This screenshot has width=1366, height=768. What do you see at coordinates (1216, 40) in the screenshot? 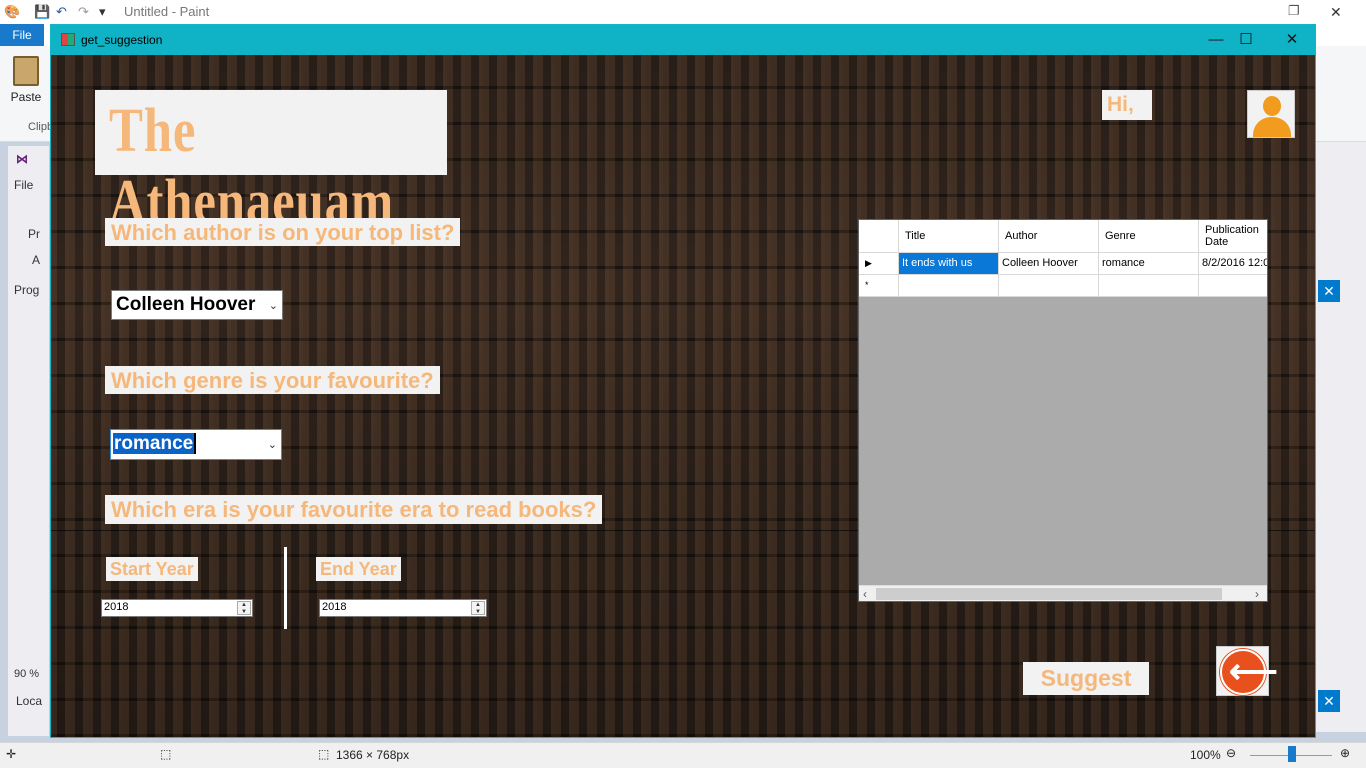
I see `minimize-button: —` at bounding box center [1216, 40].